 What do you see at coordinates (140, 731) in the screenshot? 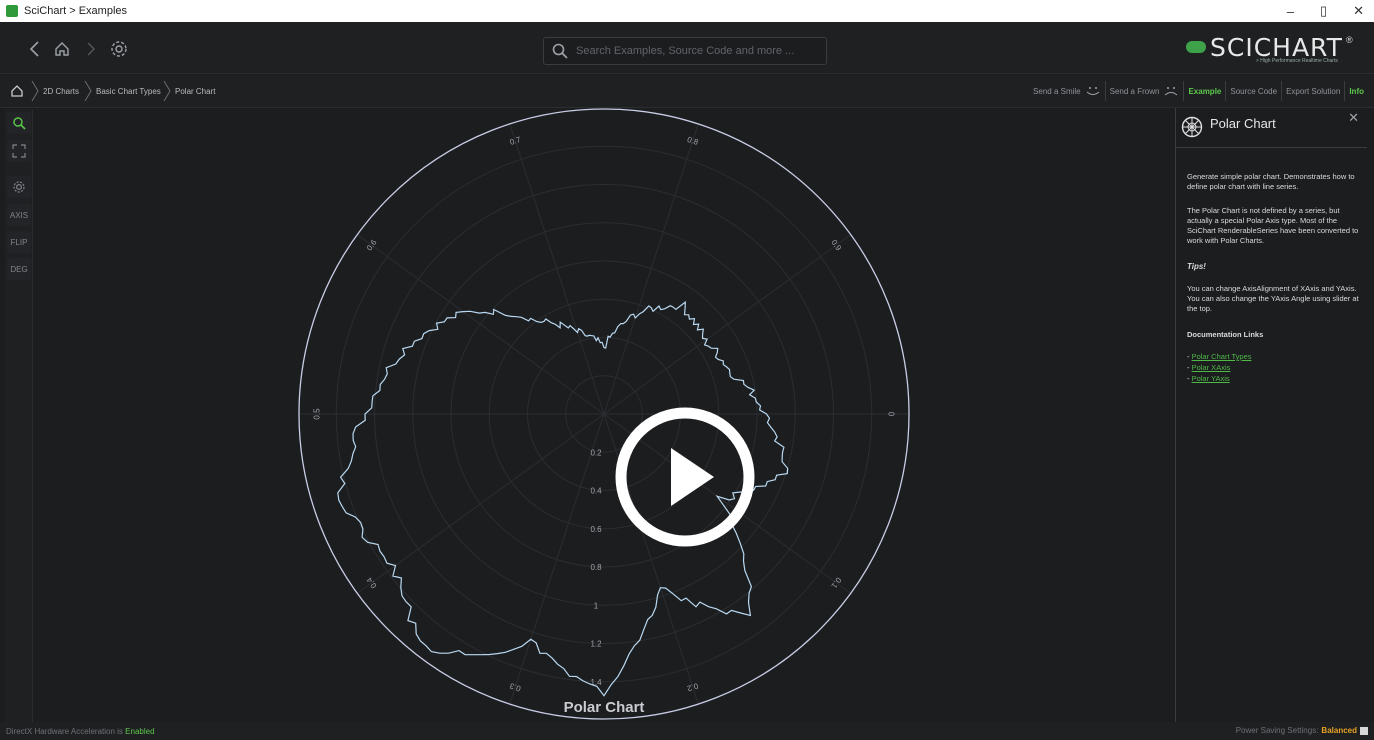
I see `directx-status-value: Enabled` at bounding box center [140, 731].